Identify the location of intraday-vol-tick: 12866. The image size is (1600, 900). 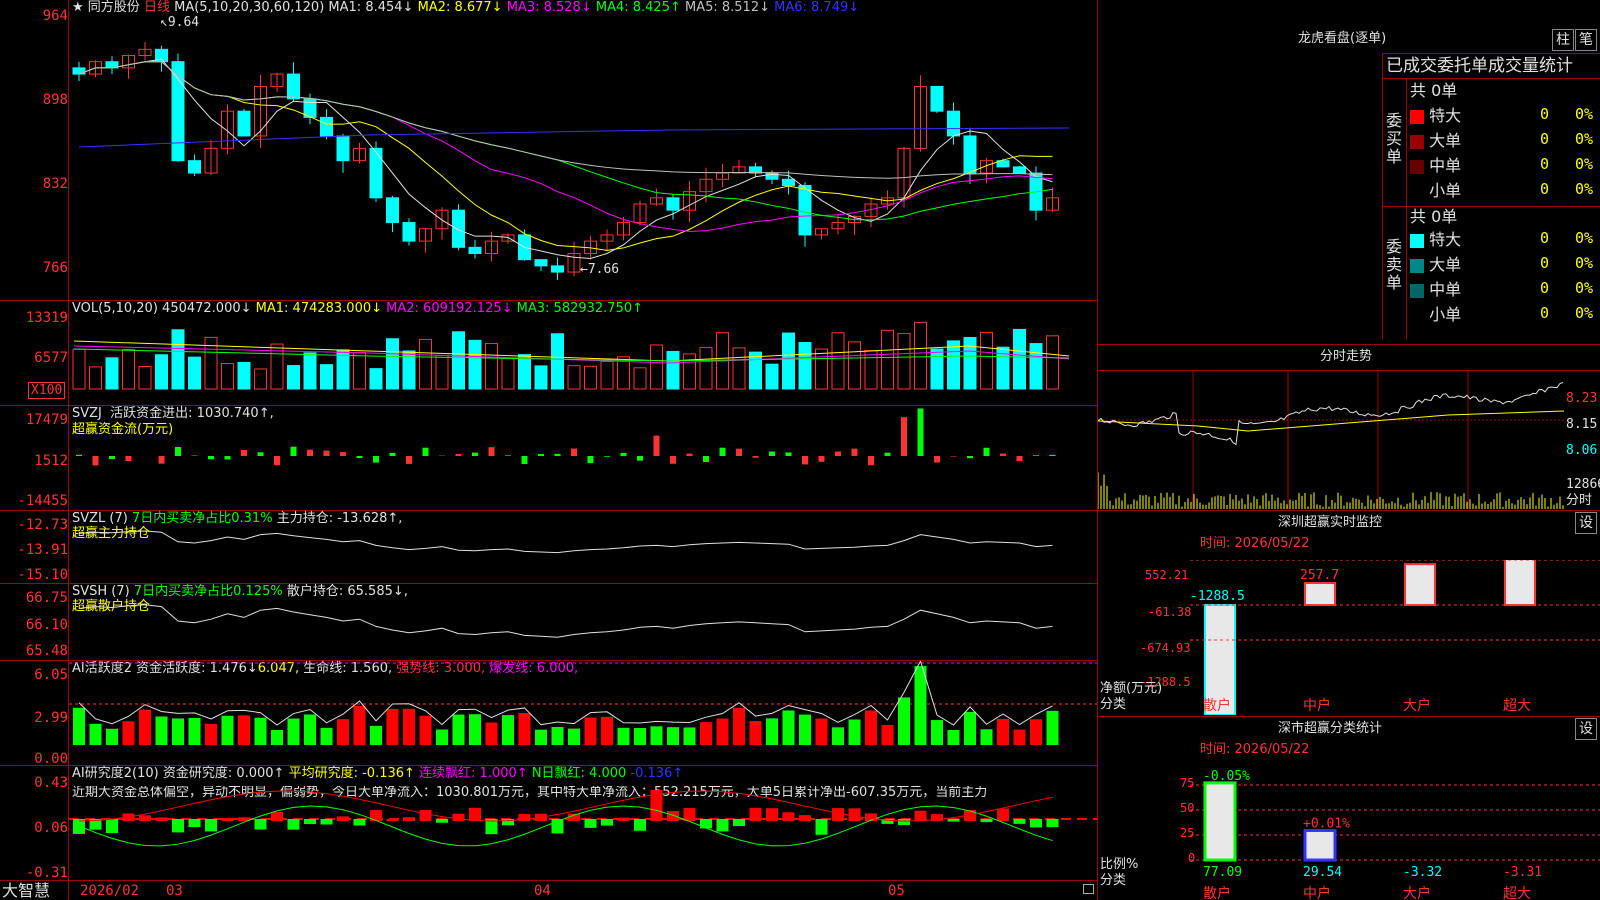
(1583, 484).